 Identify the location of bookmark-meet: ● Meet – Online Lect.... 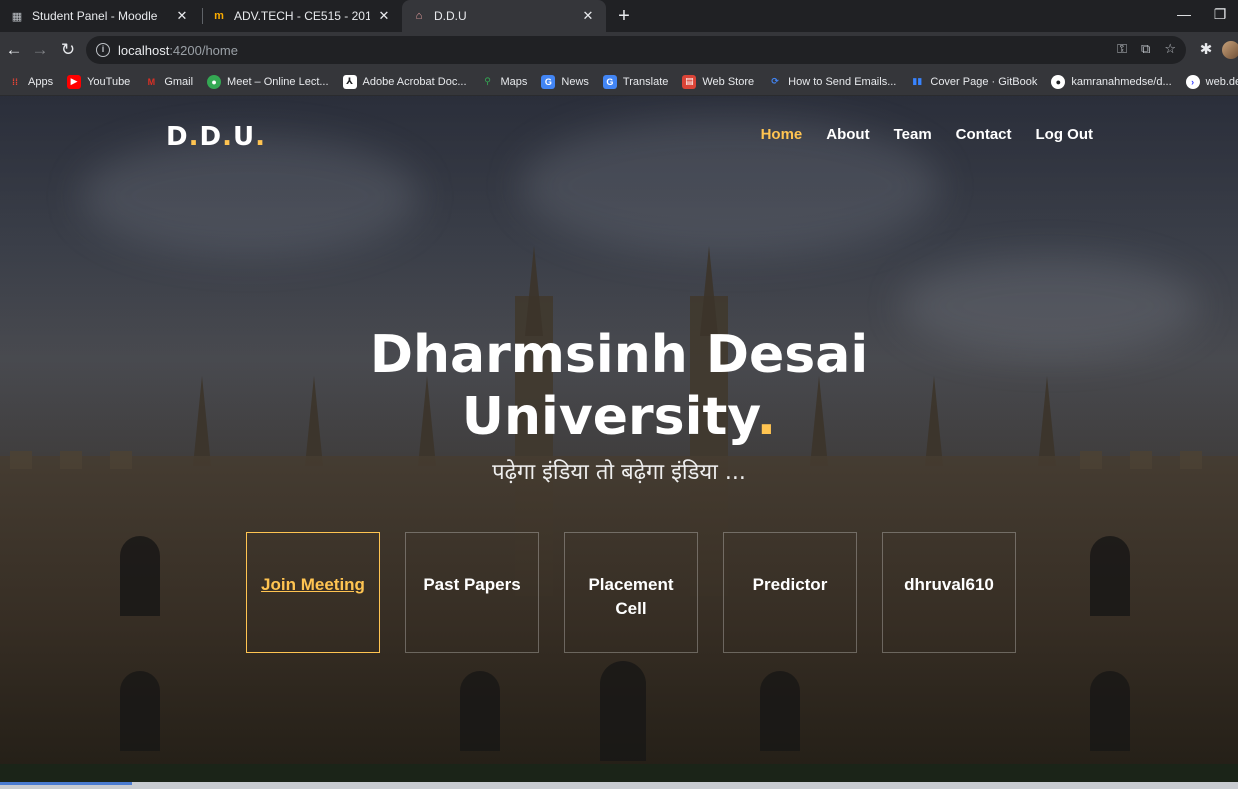
(268, 81).